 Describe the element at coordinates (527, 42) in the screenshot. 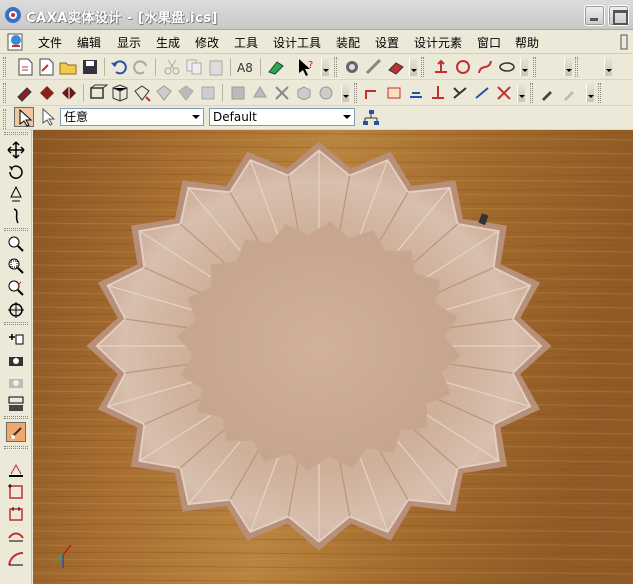

I see `menu-help: 帮助` at that location.